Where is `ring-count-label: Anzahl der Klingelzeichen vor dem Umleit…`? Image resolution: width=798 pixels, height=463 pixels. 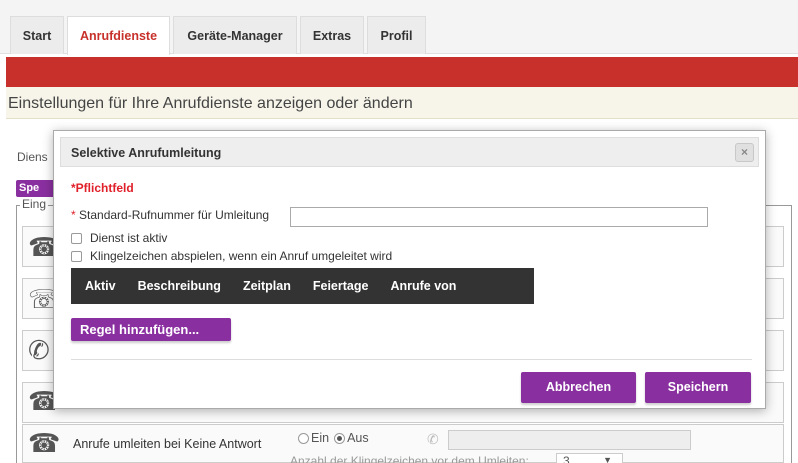 ring-count-label: Anzahl der Klingelzeichen vor dem Umleit… is located at coordinates (409, 458).